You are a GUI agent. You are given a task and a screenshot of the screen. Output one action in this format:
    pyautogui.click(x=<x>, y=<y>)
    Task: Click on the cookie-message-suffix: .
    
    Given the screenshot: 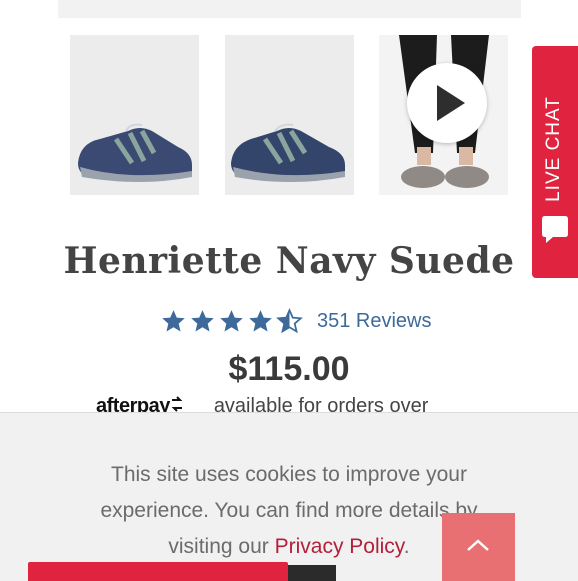 What is the action you would take?
    pyautogui.click(x=406, y=546)
    